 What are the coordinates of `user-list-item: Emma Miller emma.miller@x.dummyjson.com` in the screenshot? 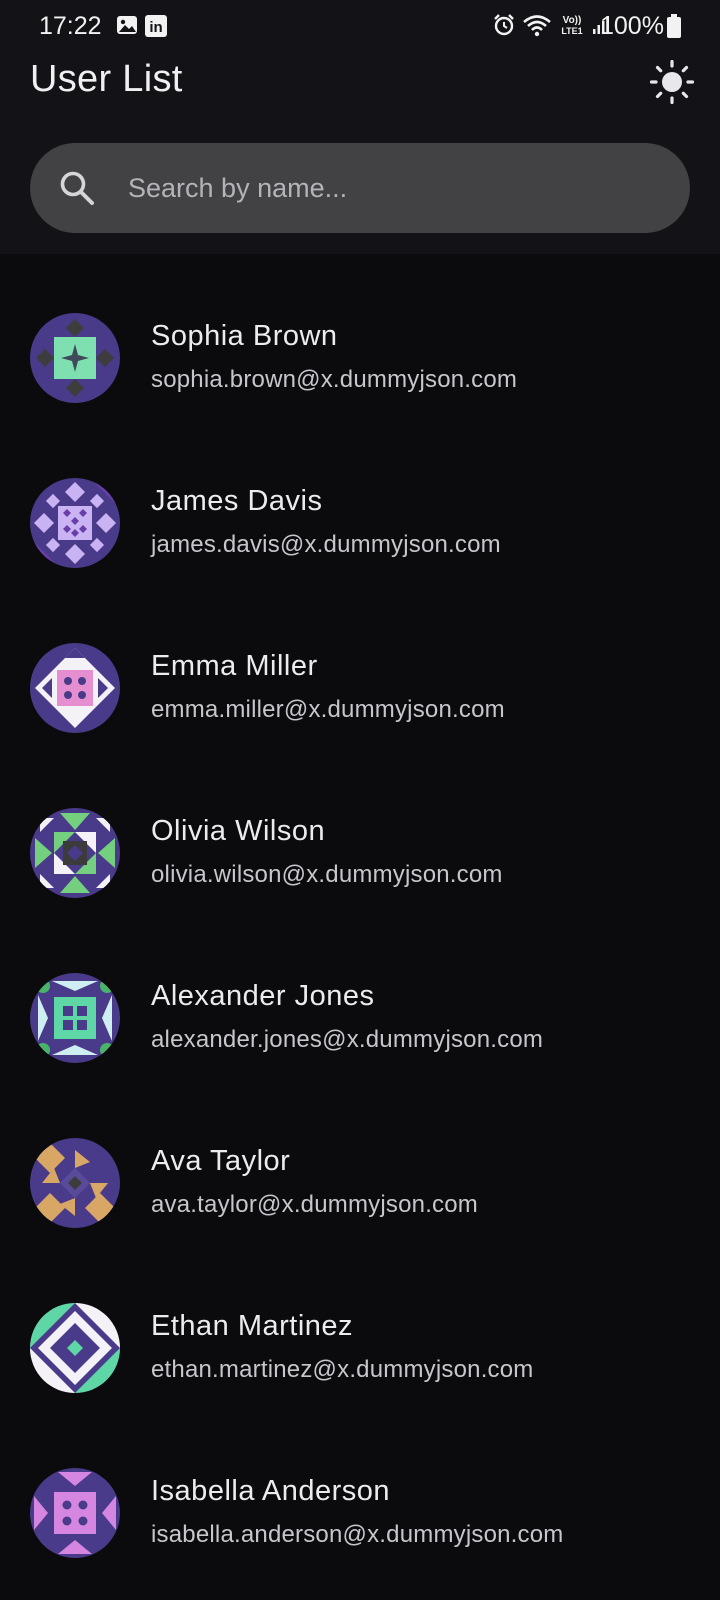 It's located at (360, 666).